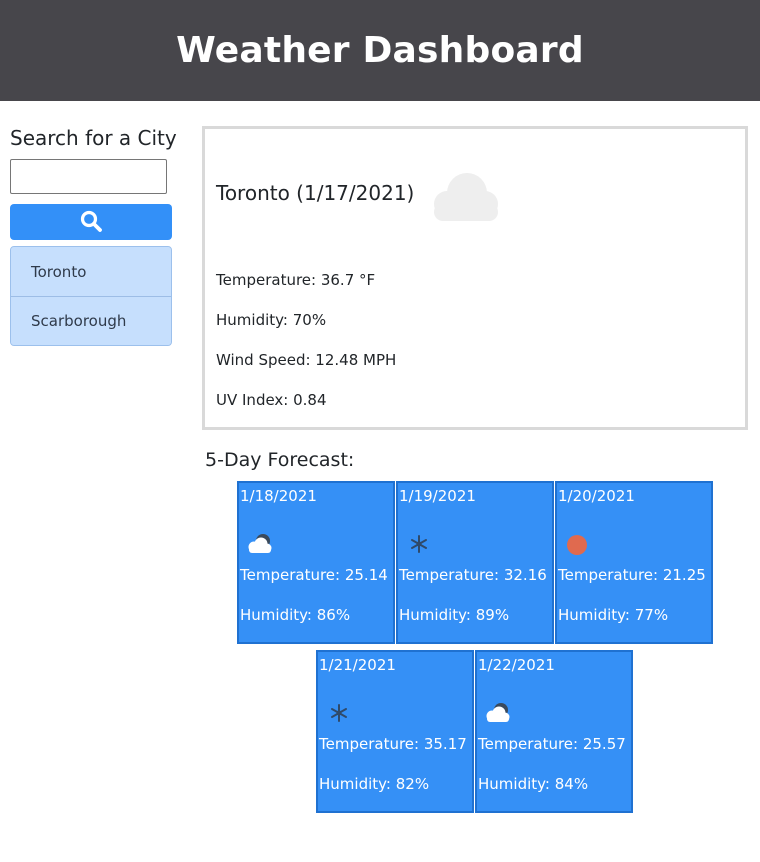  What do you see at coordinates (454, 615) in the screenshot?
I see `forecast-humidity: Humidity: 89%` at bounding box center [454, 615].